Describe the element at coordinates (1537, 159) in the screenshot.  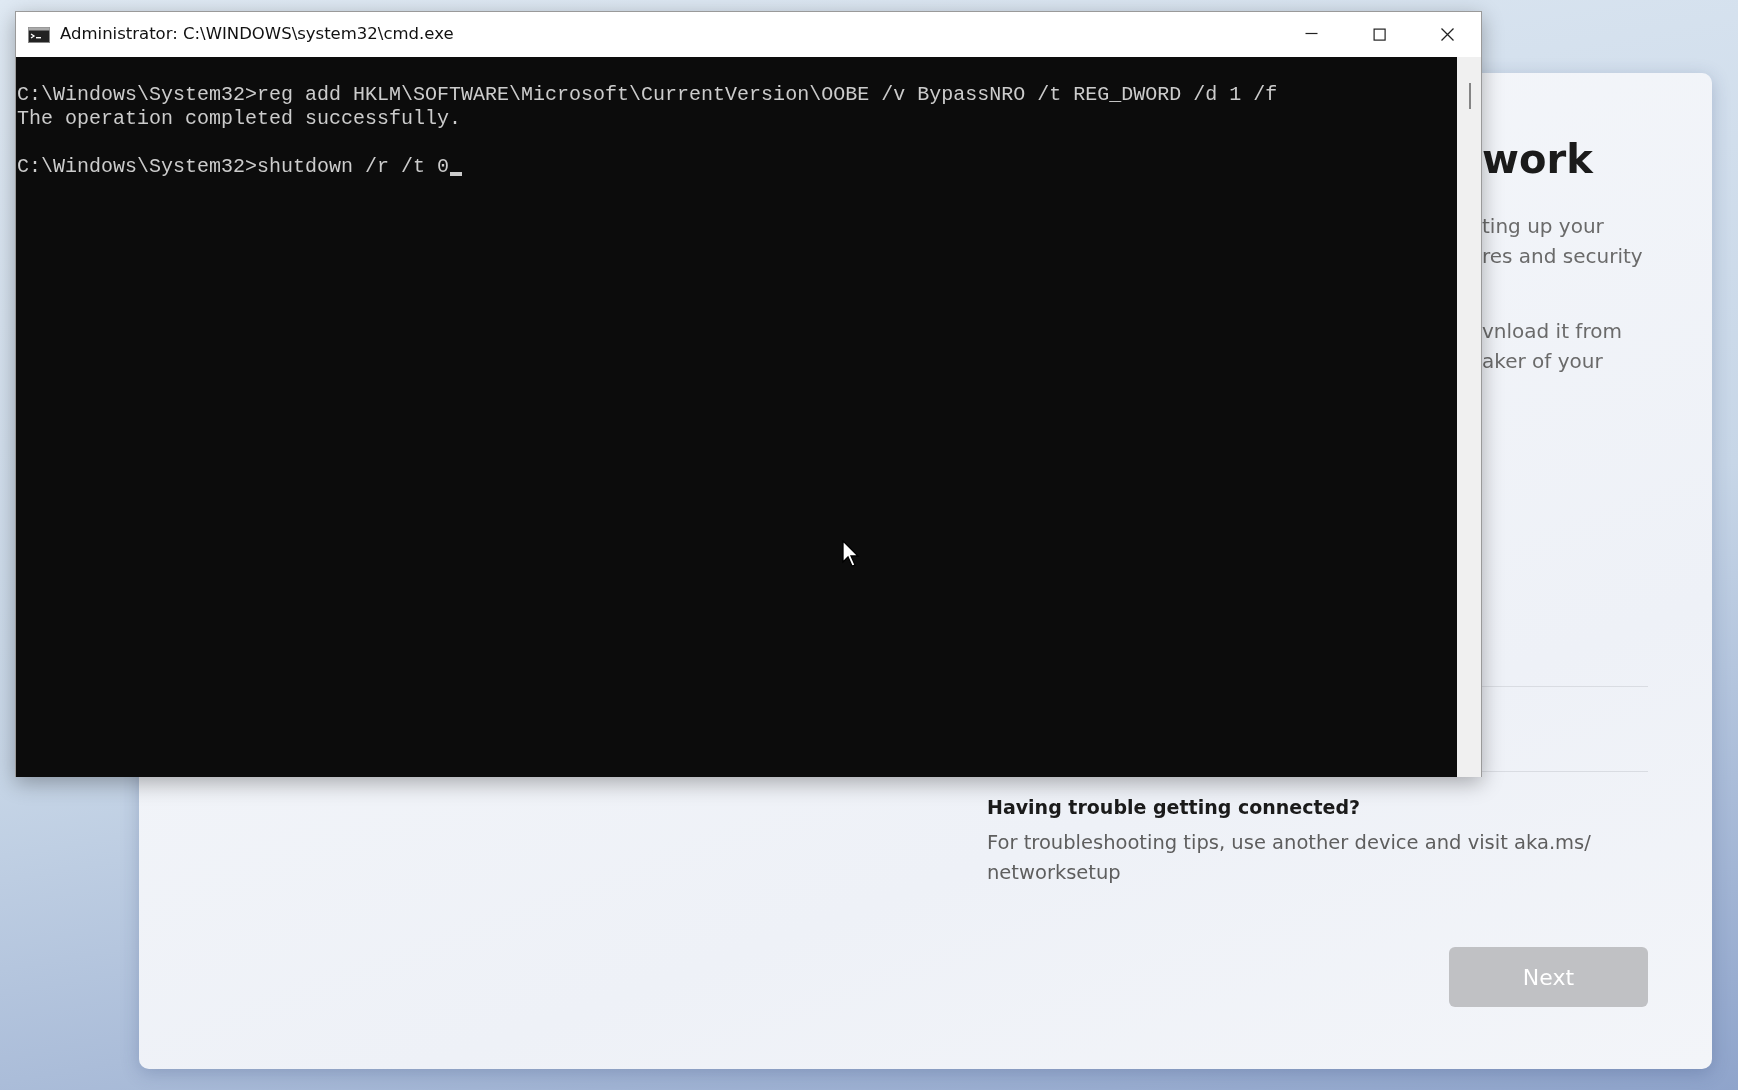
I see `page-heading: work` at that location.